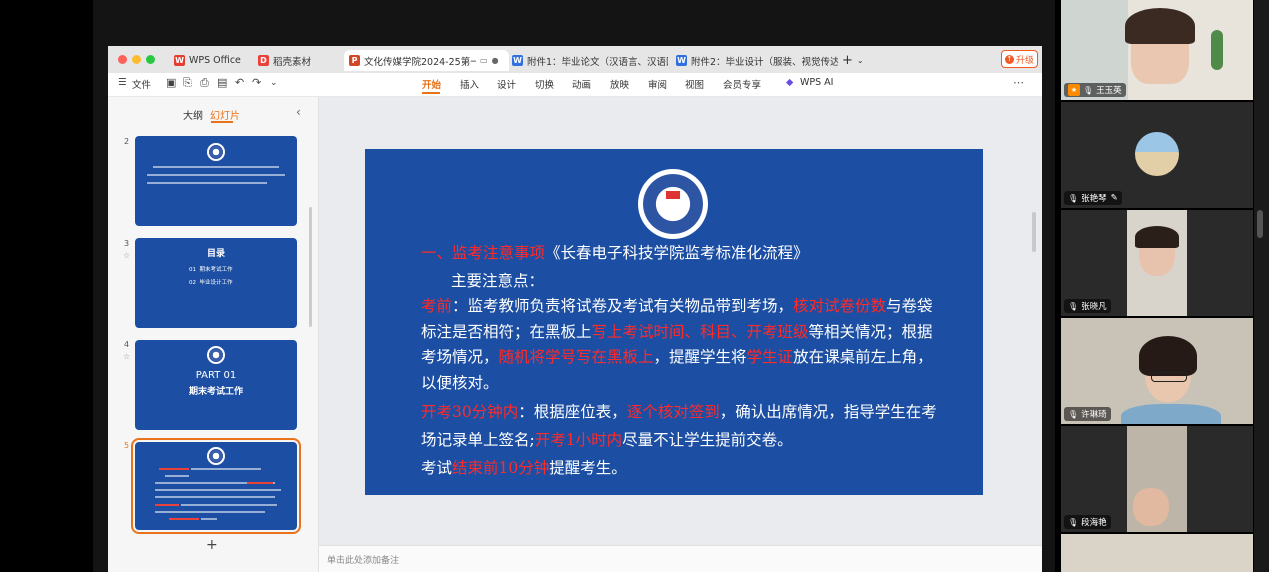  What do you see at coordinates (1260, 224) in the screenshot?
I see `scrollbar-thumb` at bounding box center [1260, 224].